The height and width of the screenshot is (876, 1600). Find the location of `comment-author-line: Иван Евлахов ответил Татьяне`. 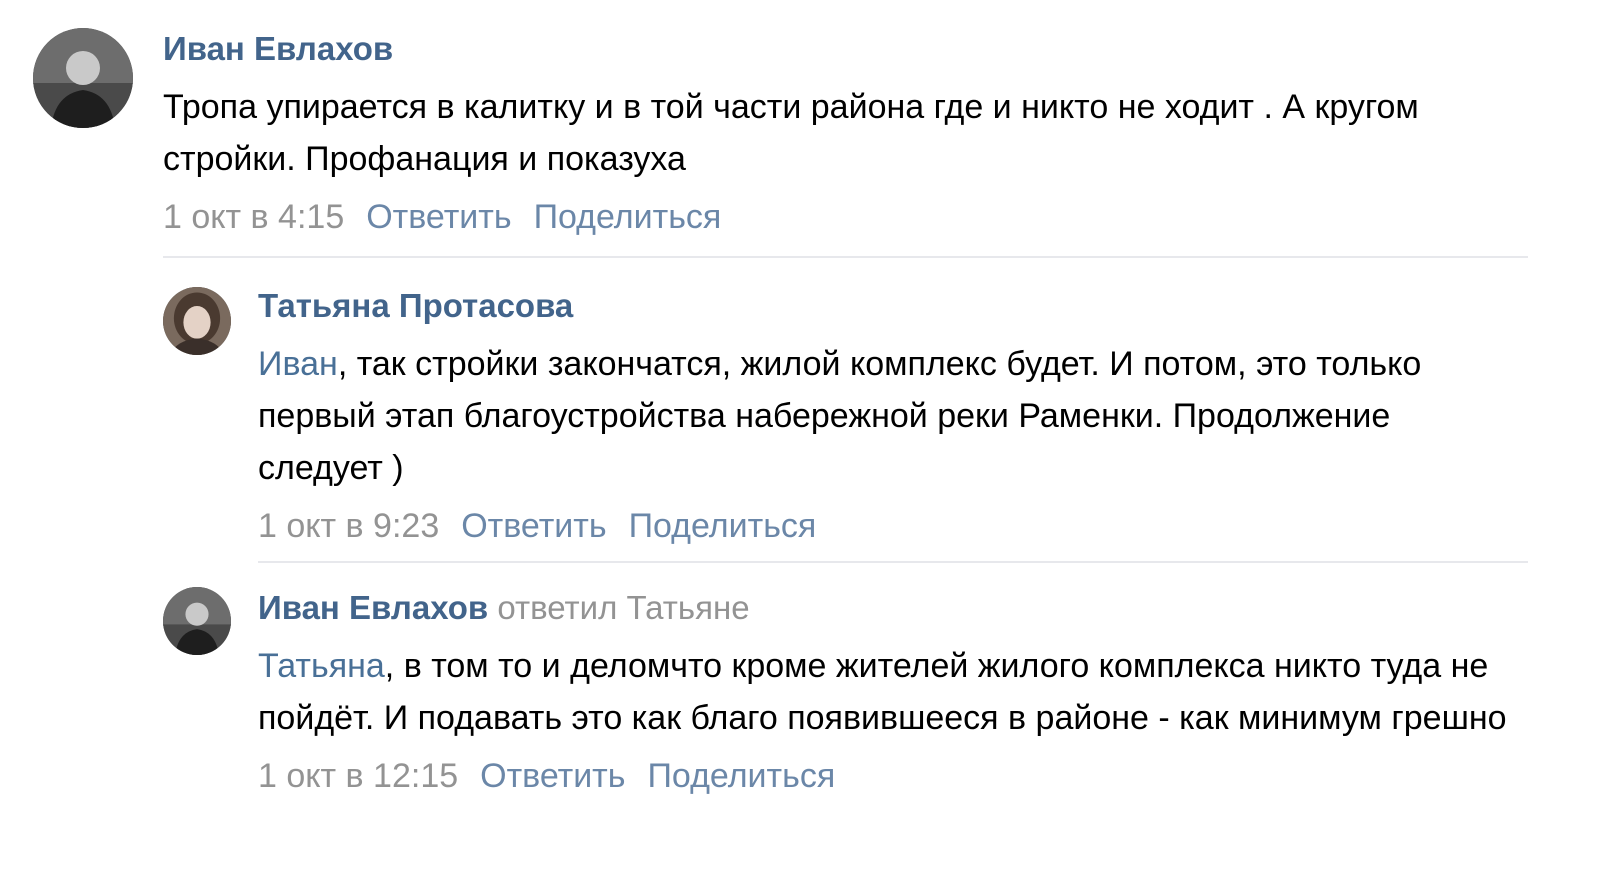

comment-author-line: Иван Евлахов ответил Татьяне is located at coordinates (908, 608).